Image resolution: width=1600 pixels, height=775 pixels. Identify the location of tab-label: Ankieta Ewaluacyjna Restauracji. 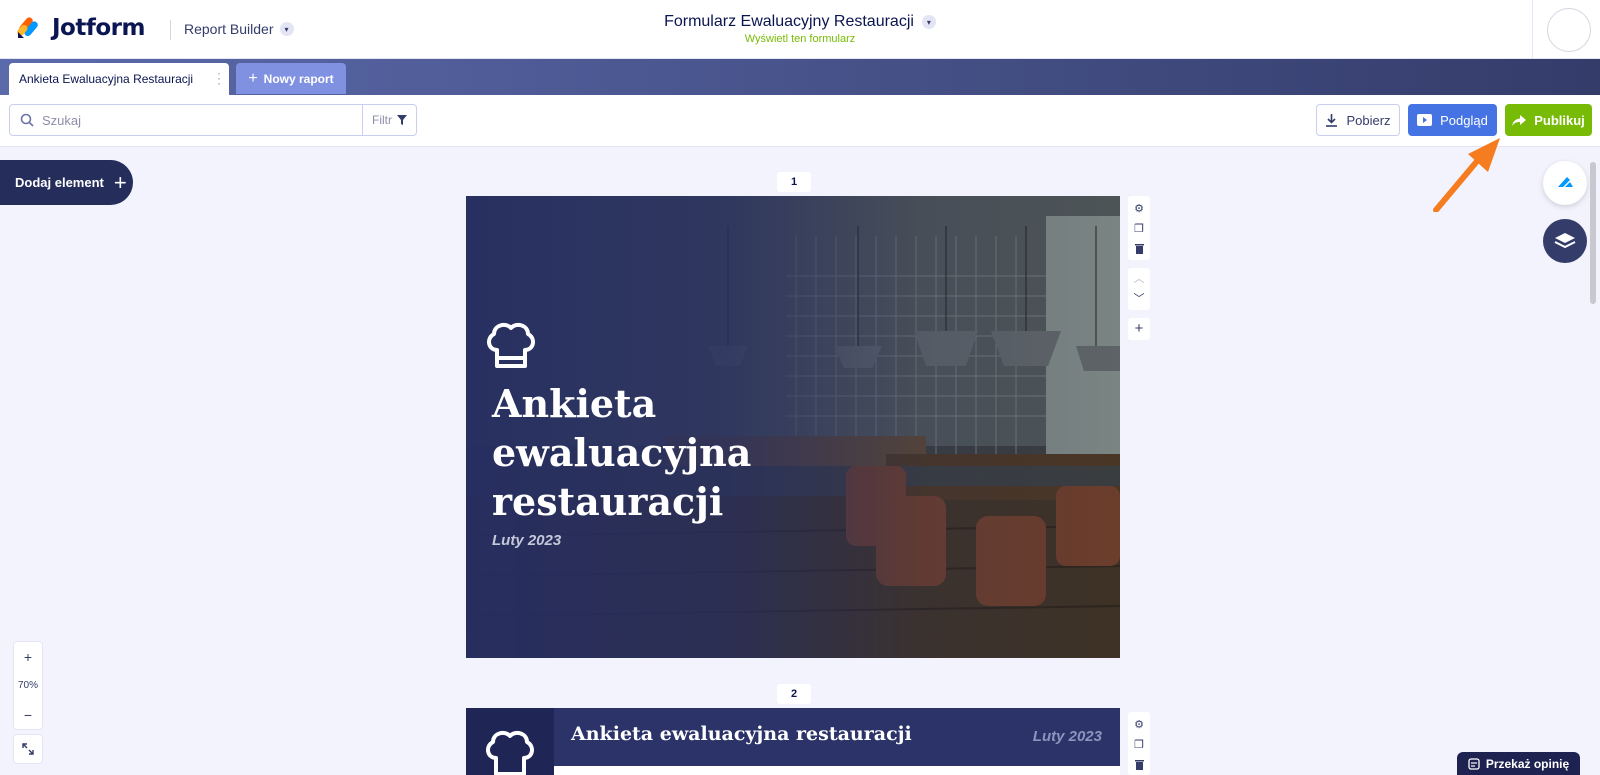
(106, 79).